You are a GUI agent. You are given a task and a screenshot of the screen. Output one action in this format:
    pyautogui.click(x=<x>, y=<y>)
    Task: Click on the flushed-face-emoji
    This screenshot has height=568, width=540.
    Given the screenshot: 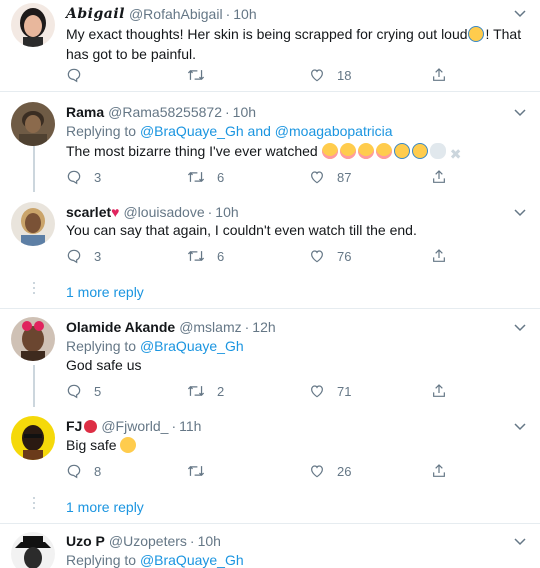 What is the action you would take?
    pyautogui.click(x=329, y=151)
    